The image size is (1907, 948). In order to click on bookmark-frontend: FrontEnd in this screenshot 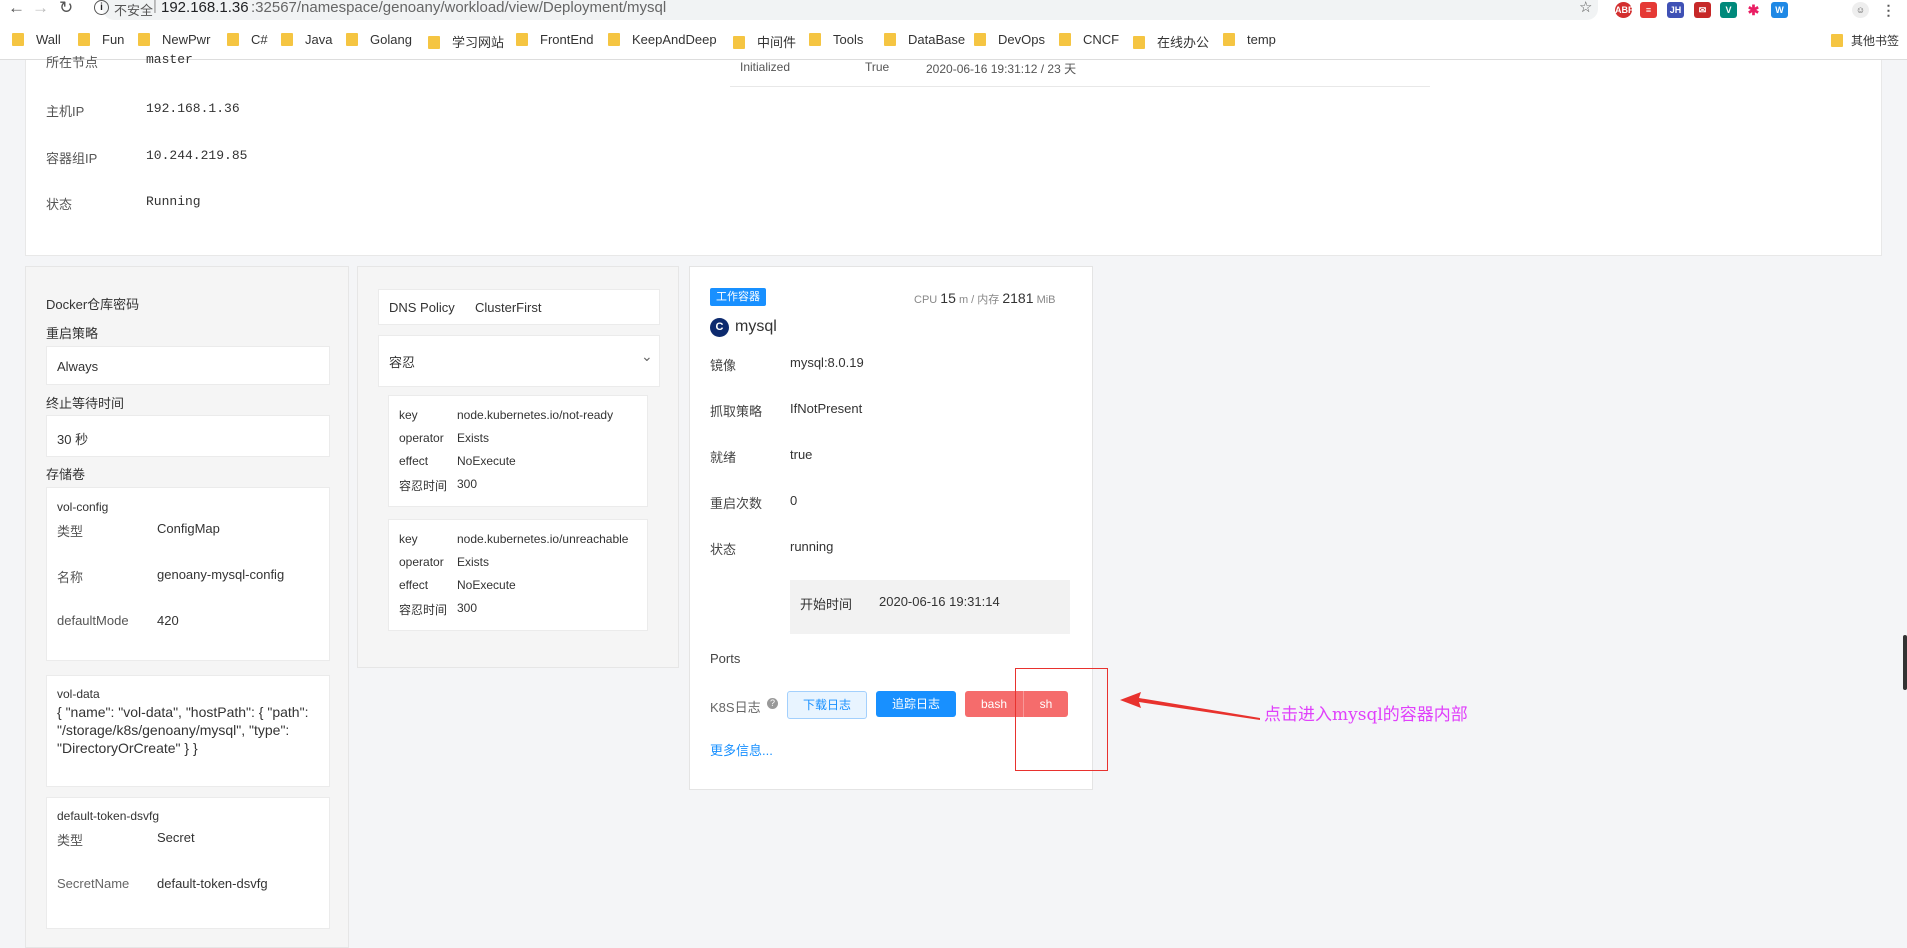, I will do `click(554, 39)`.